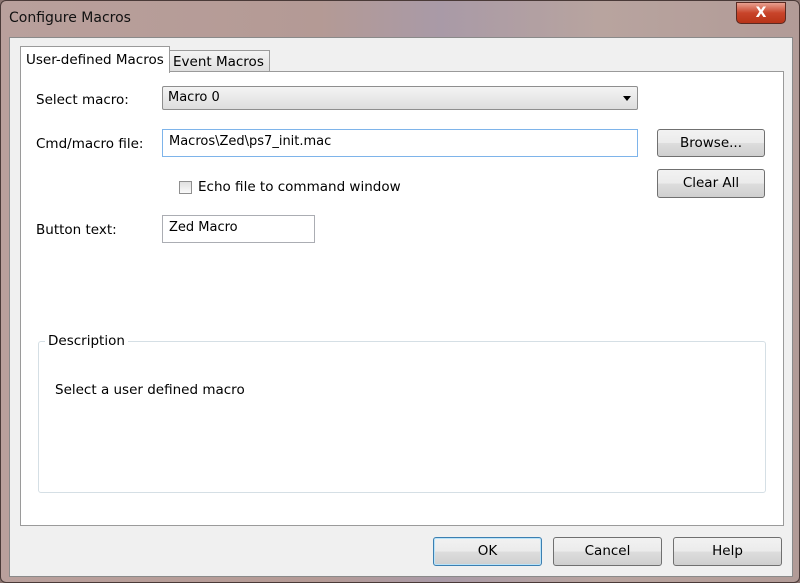  Describe the element at coordinates (400, 98) in the screenshot. I see `select-macro-dropdown: Macro 0` at that location.